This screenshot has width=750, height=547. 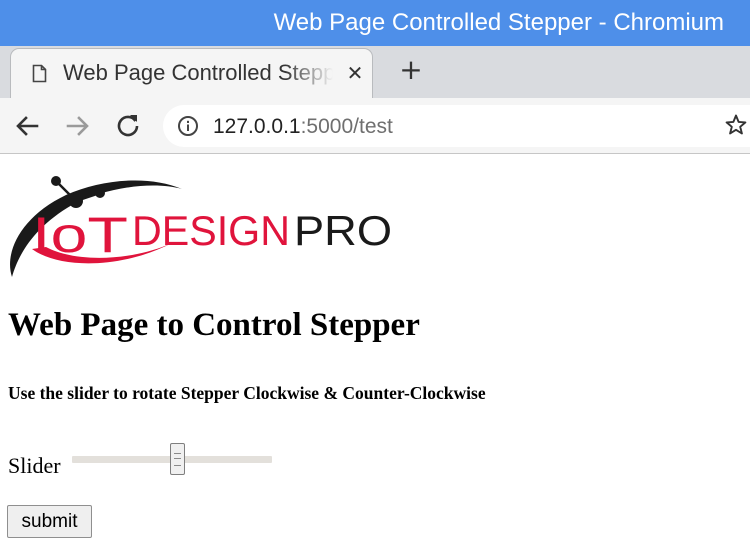 What do you see at coordinates (188, 126) in the screenshot?
I see `info-icon` at bounding box center [188, 126].